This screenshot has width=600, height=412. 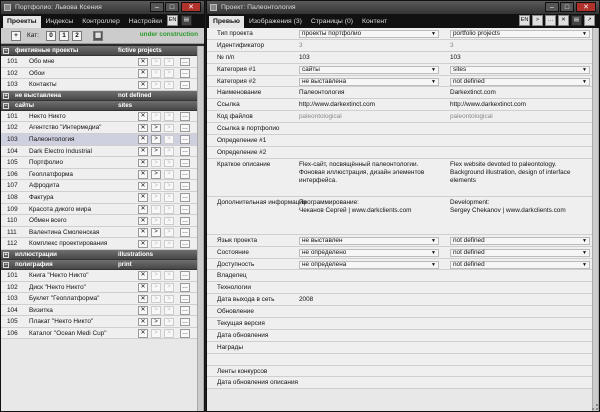 I want to click on field-value-en: paleontological, so click(x=520, y=117).